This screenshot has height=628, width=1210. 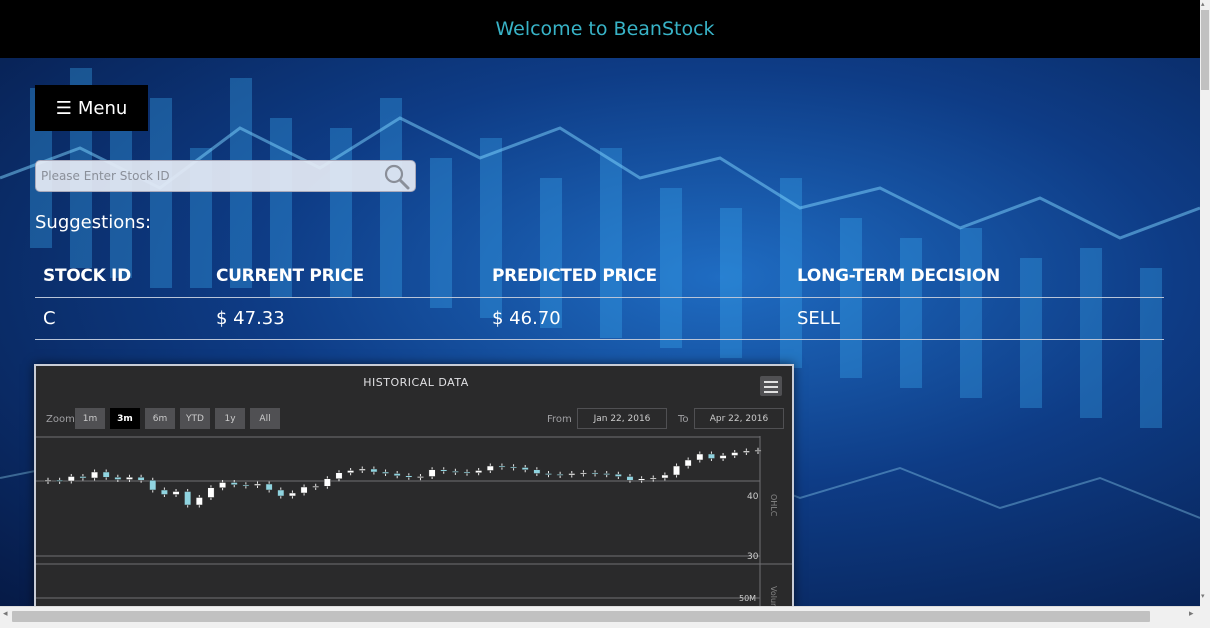 What do you see at coordinates (526, 318) in the screenshot?
I see `predicted-price-cell: $ 46.70` at bounding box center [526, 318].